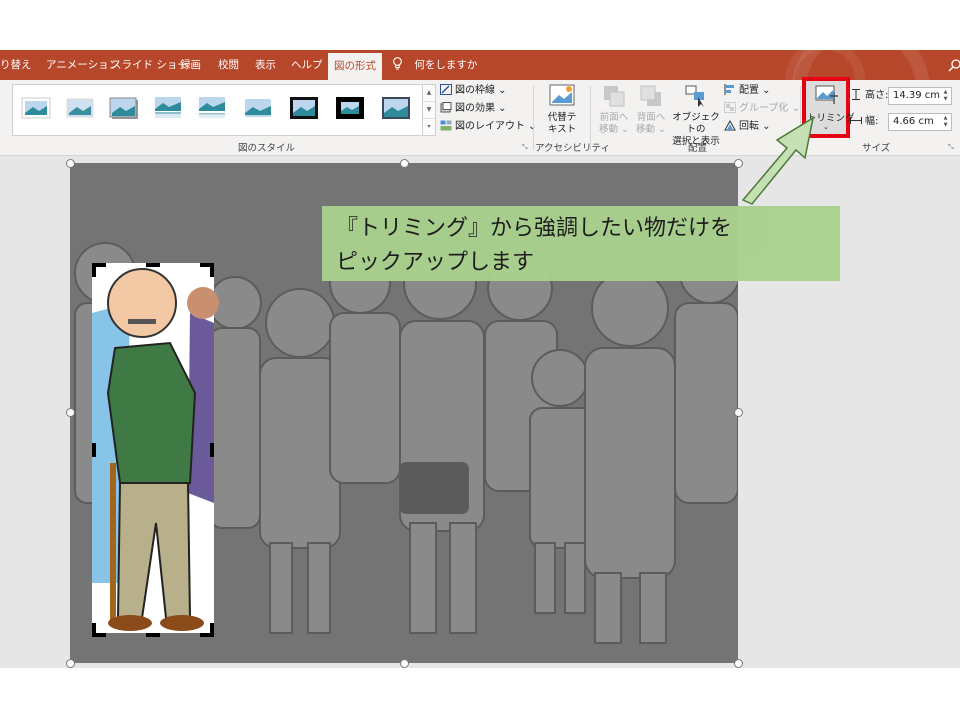 The image size is (960, 720). What do you see at coordinates (70, 163) in the screenshot?
I see `resize-handle-top-left` at bounding box center [70, 163].